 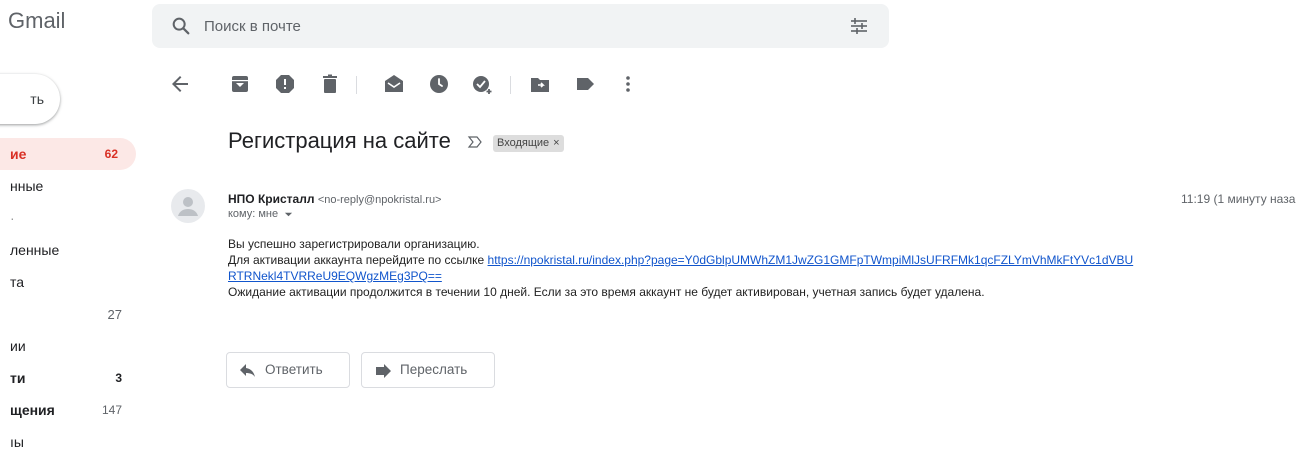 I want to click on compose-label: ть, so click(x=37, y=99).